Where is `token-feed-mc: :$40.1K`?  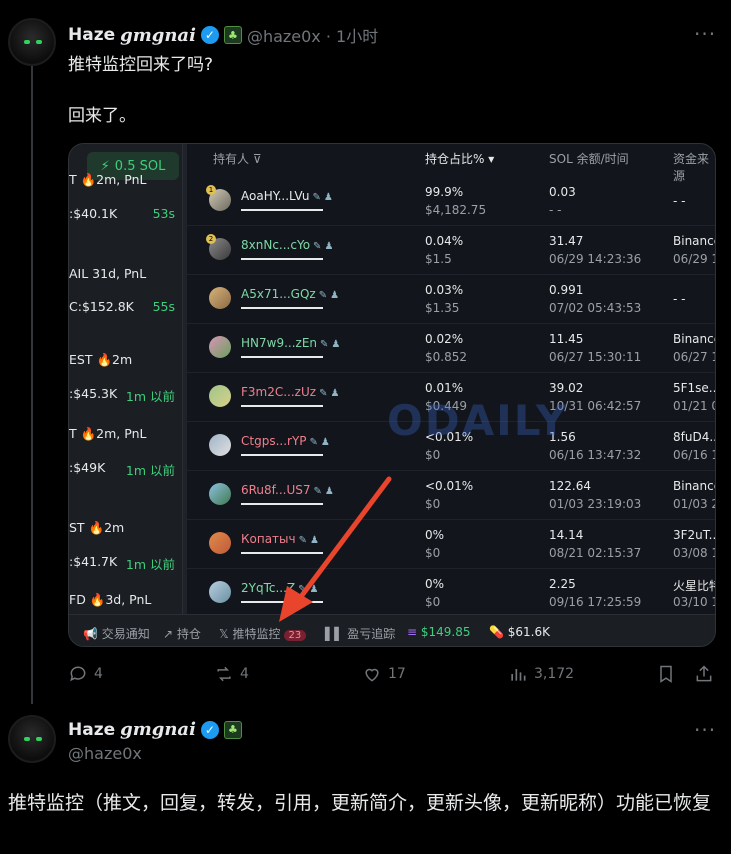
token-feed-mc: :$40.1K is located at coordinates (93, 213).